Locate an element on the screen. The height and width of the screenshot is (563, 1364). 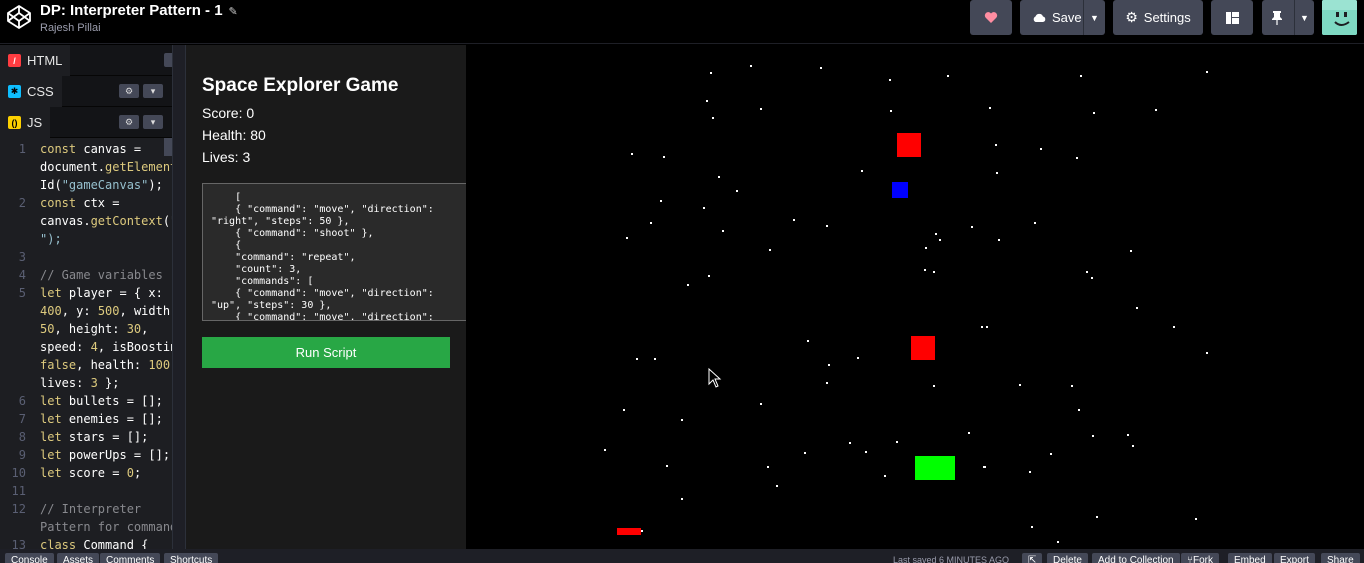
line-number: 13 is located at coordinates (18, 543).